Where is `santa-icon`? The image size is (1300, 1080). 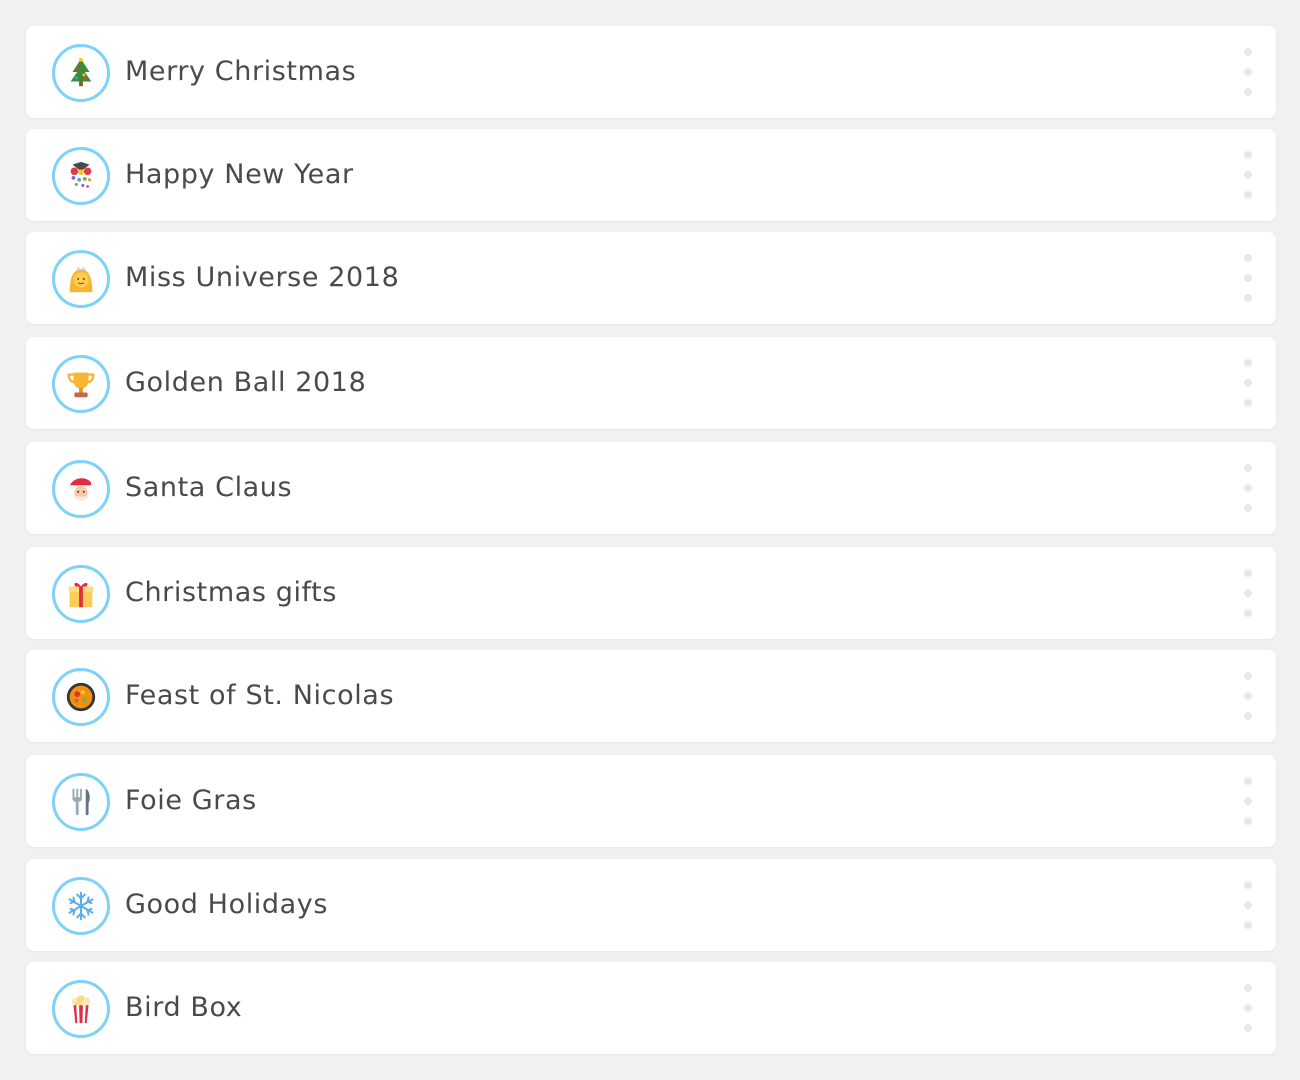
santa-icon is located at coordinates (82, 490).